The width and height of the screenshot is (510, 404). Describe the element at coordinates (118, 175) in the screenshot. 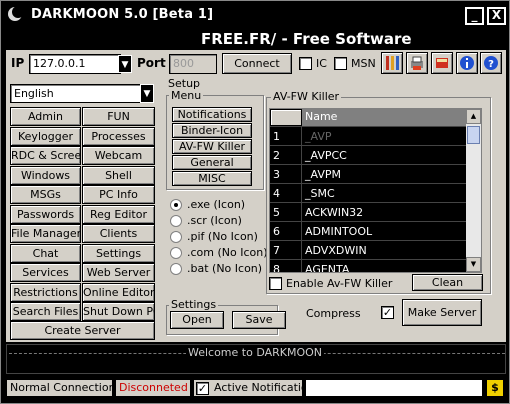

I see `command-button: Shell` at that location.